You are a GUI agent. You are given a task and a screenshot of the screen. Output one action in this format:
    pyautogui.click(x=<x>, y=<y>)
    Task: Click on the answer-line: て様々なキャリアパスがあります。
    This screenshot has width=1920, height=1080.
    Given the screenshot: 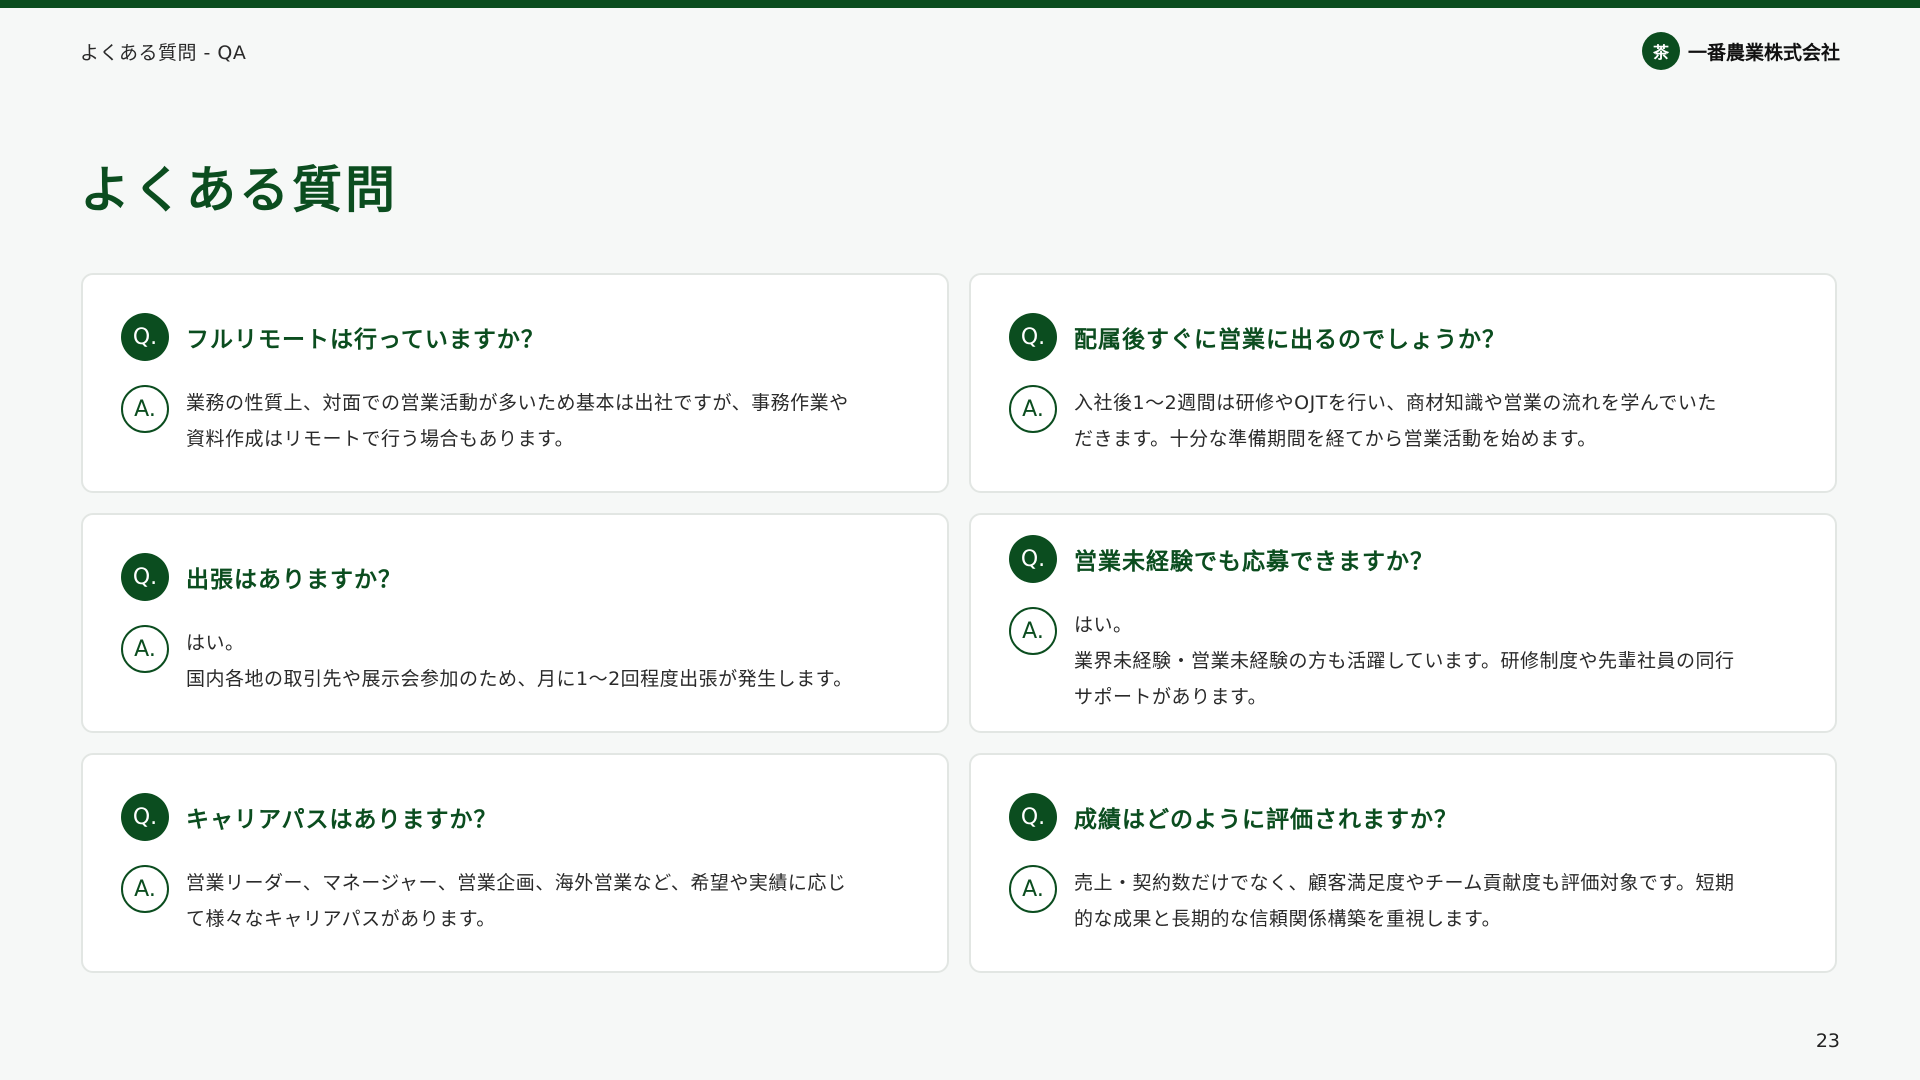 What is the action you would take?
    pyautogui.click(x=341, y=919)
    